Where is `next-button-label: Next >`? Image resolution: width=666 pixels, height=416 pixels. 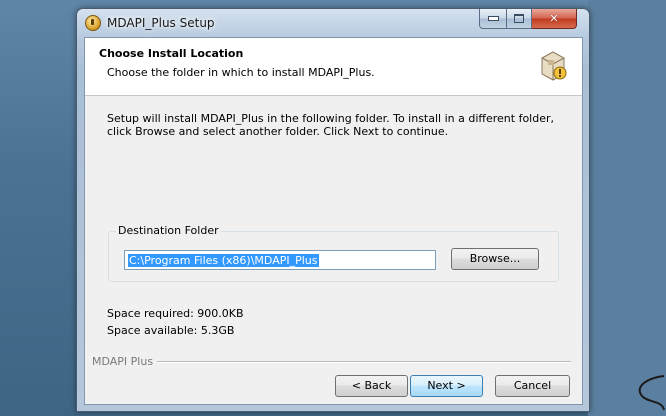
next-button-label: Next > is located at coordinates (446, 385).